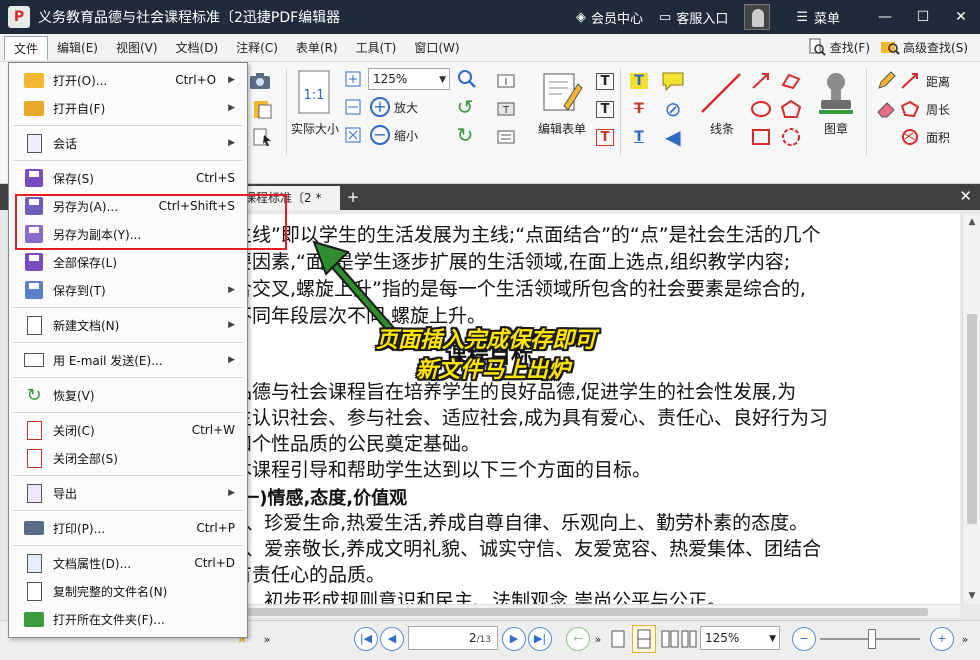 This screenshot has height=660, width=980. I want to click on continuous-page-view-icon, so click(644, 639).